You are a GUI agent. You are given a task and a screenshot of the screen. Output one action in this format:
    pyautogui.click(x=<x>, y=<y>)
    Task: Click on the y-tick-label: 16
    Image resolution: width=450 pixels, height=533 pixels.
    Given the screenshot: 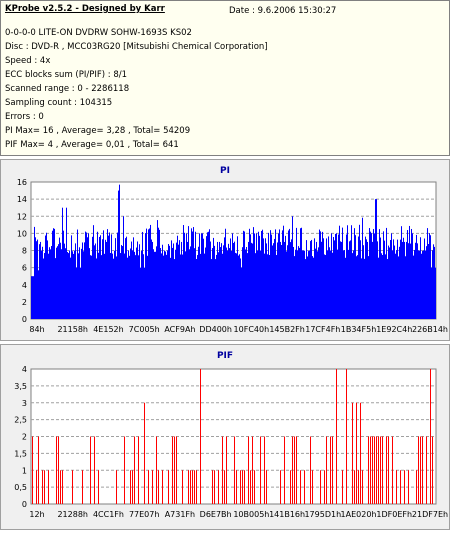 What is the action you would take?
    pyautogui.click(x=22, y=182)
    